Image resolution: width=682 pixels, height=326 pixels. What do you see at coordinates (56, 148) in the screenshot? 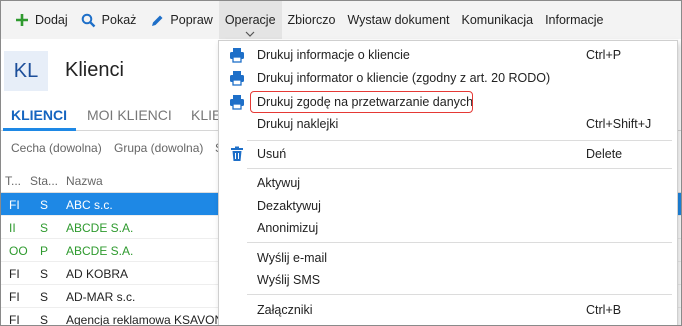
I see `filter-cecha: Cecha (dowolna)` at bounding box center [56, 148].